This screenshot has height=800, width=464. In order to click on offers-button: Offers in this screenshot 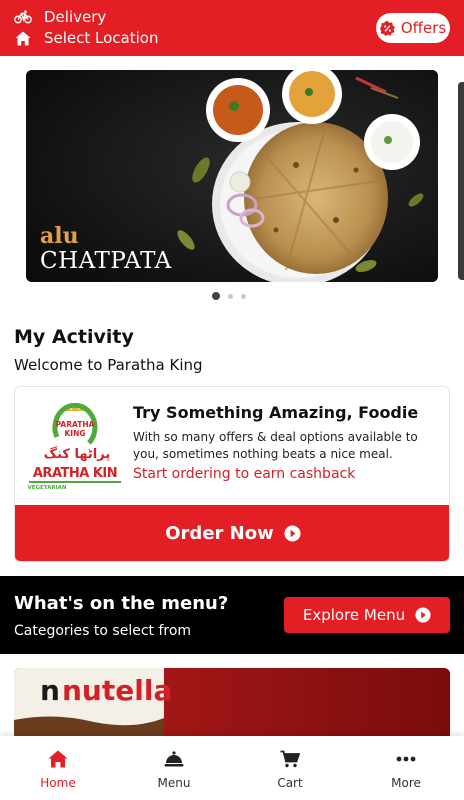, I will do `click(413, 28)`.